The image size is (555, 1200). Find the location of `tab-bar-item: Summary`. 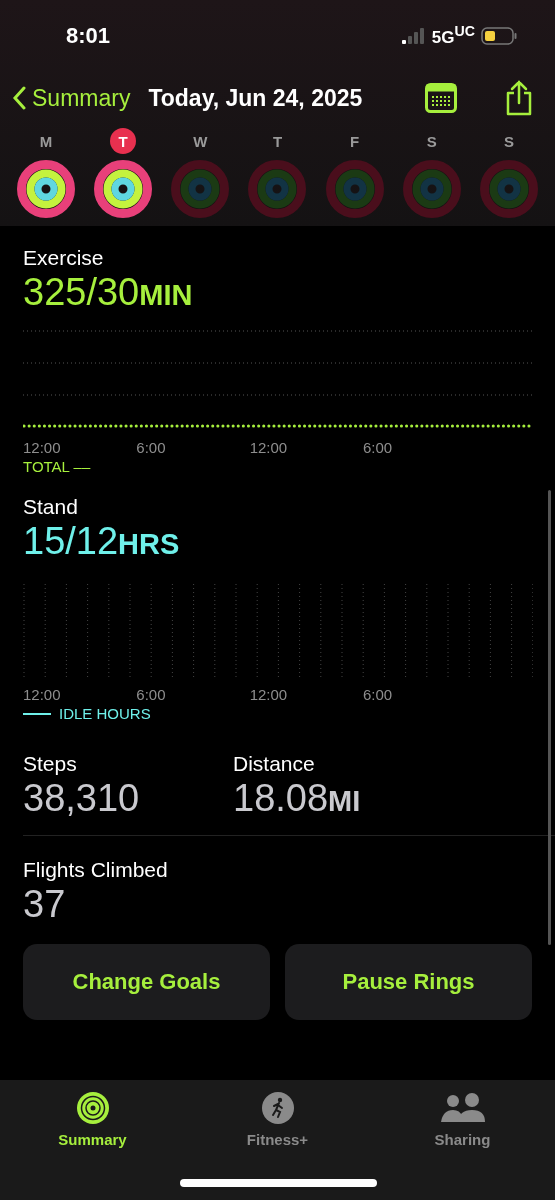

tab-bar-item: Summary is located at coordinates (92, 1119).